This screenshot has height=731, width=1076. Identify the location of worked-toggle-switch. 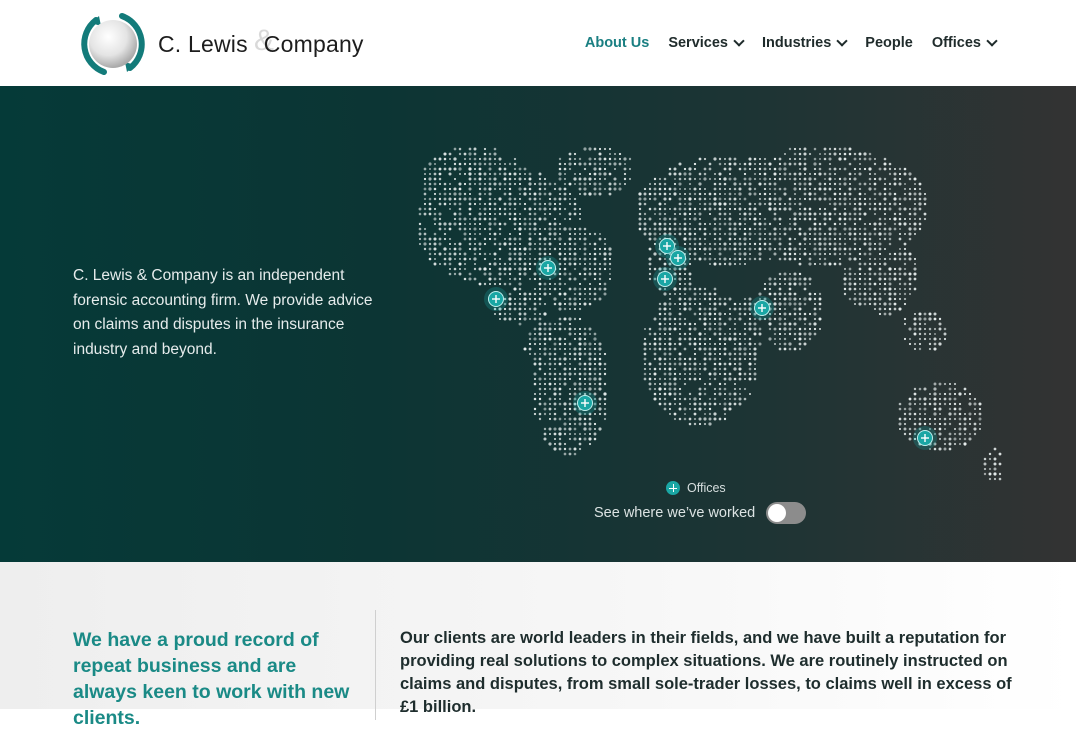
(786, 513).